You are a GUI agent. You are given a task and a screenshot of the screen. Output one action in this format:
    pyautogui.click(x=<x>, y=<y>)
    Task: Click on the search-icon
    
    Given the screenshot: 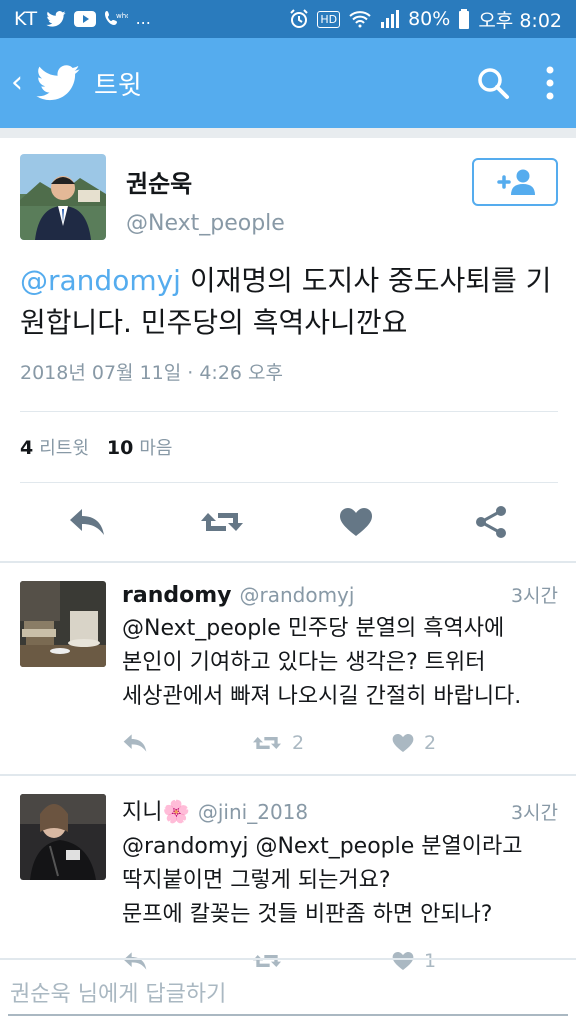 What is the action you would take?
    pyautogui.click(x=493, y=83)
    